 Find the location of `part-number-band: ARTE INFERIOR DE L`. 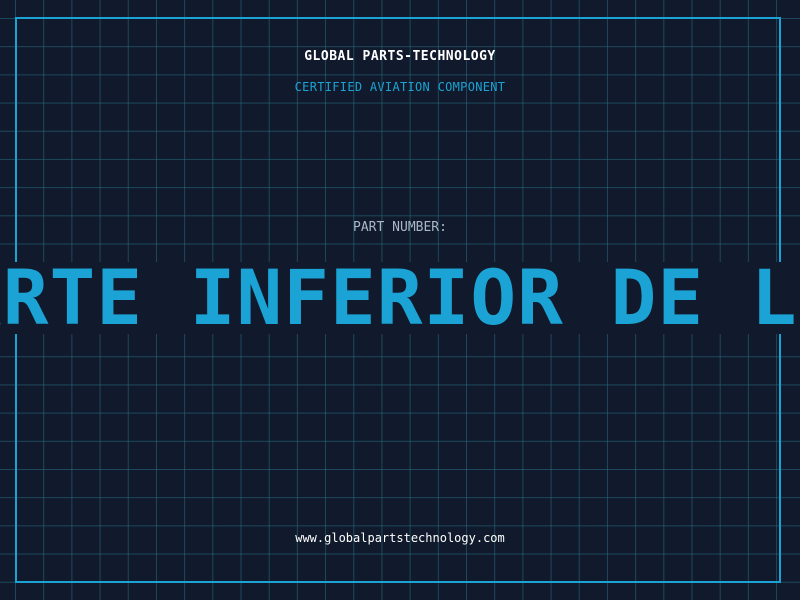

part-number-band: ARTE INFERIOR DE L is located at coordinates (400, 298).